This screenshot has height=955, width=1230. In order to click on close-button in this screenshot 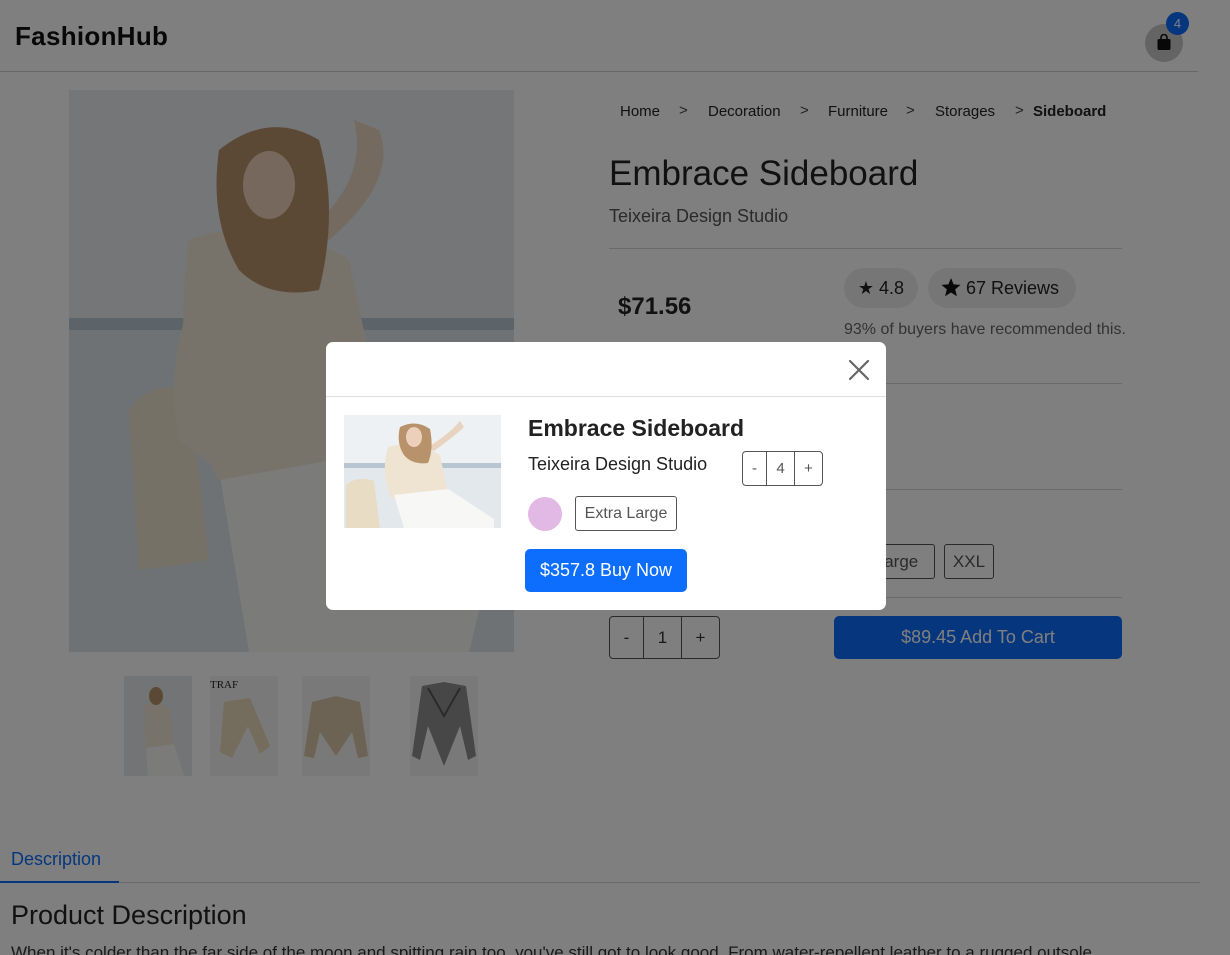, I will do `click(859, 370)`.